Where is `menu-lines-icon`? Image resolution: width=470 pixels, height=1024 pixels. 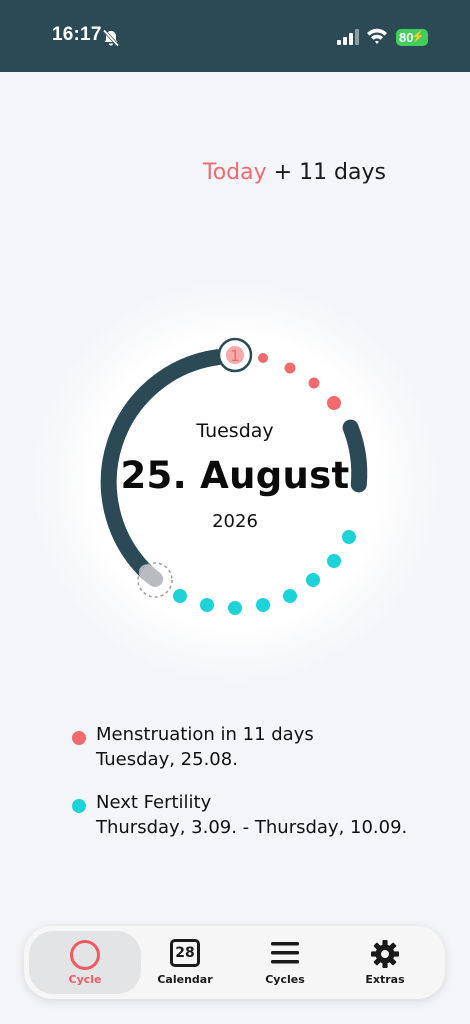
menu-lines-icon is located at coordinates (285, 953).